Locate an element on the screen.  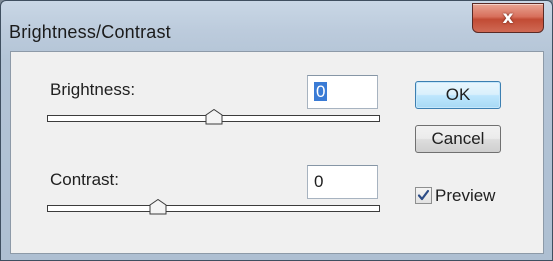
checkmark-icon is located at coordinates (423, 195).